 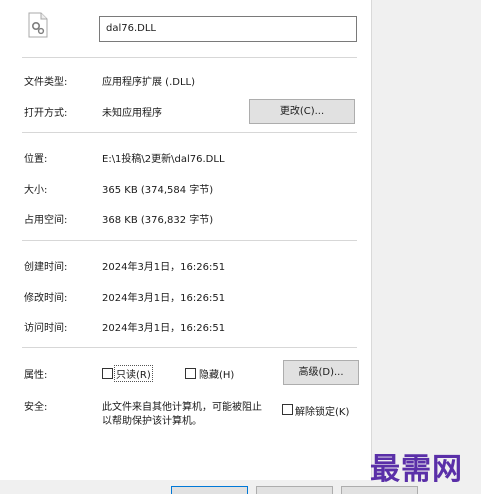 I want to click on gear-file-icon, so click(x=38, y=25).